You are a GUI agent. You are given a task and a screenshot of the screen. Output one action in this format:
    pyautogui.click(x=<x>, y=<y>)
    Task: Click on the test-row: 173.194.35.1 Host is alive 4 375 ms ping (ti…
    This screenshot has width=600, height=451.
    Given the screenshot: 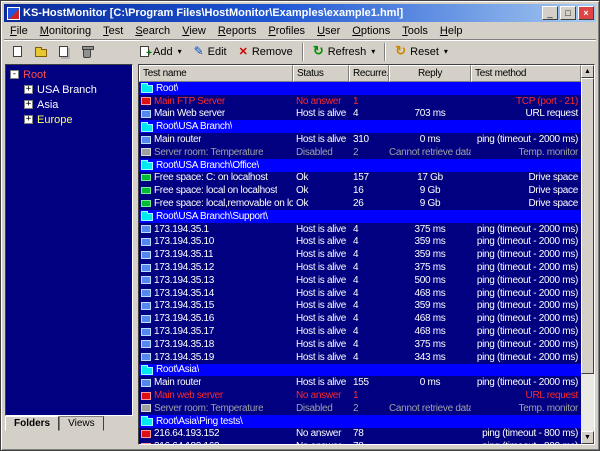 What is the action you would take?
    pyautogui.click(x=360, y=229)
    